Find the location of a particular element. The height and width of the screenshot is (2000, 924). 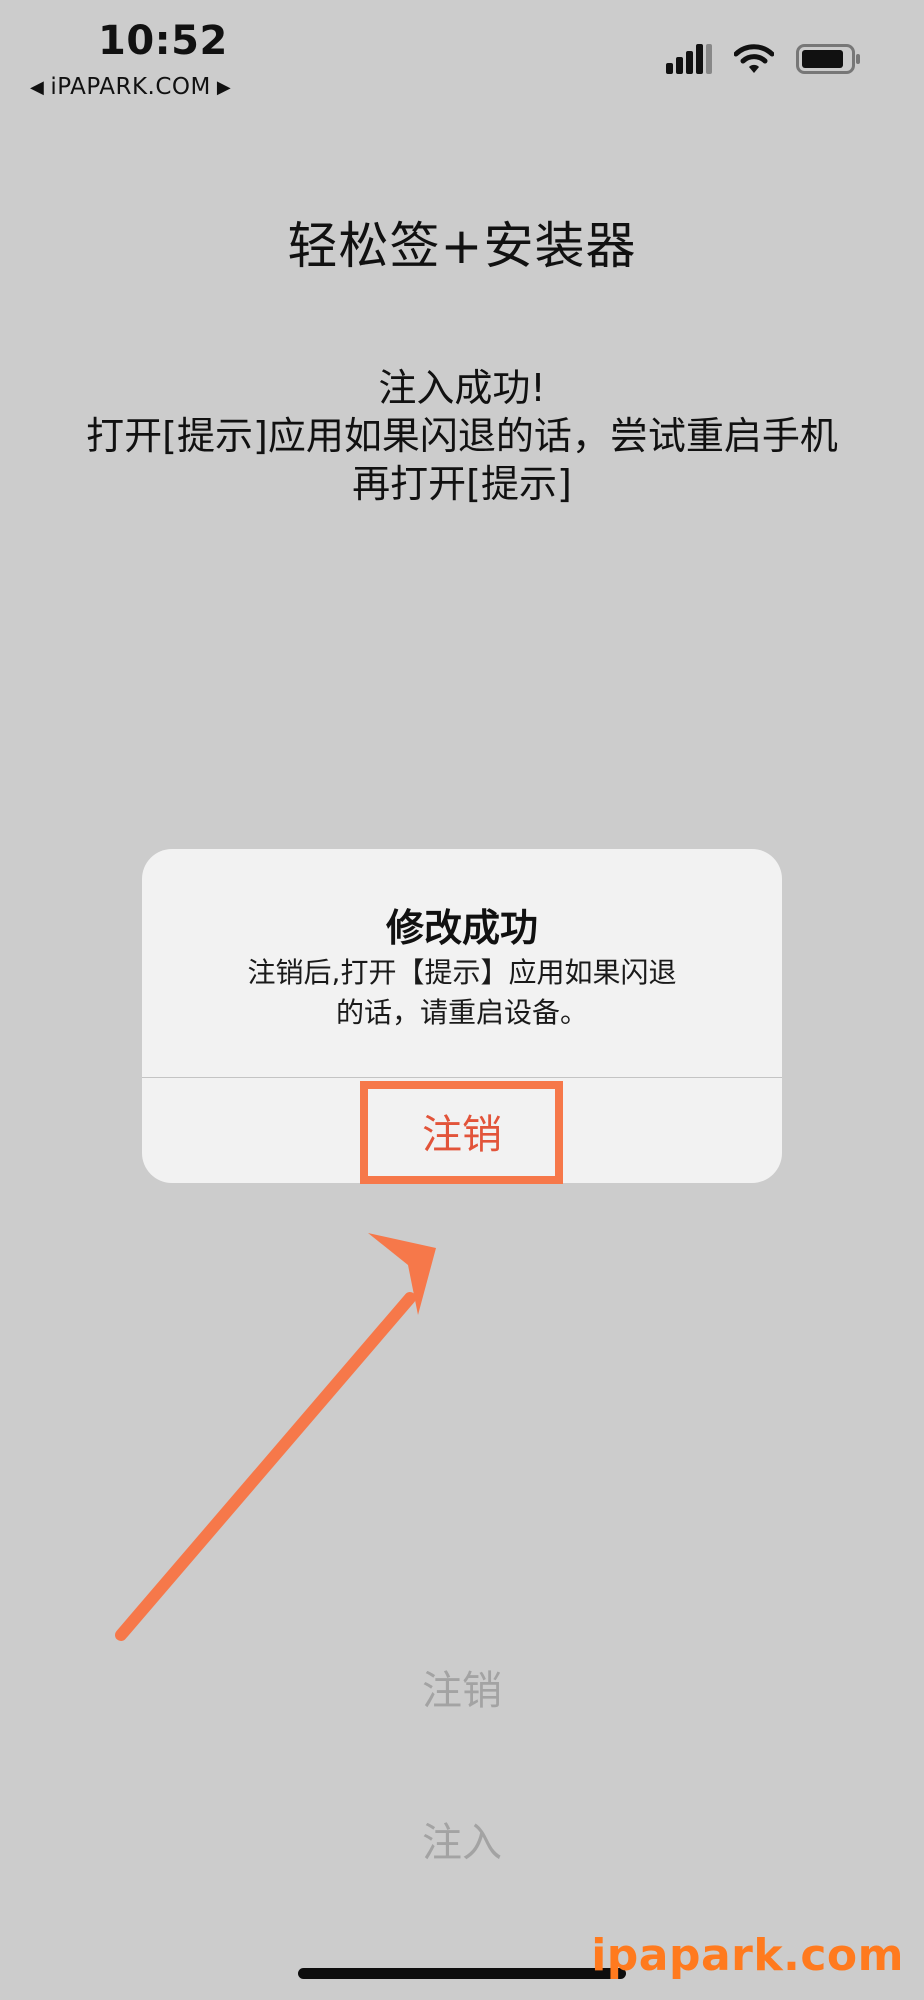

inject-status-message: 注入成功! 打开[提示]应用如果闪退的话，尝试重启手机 再打开[提示] is located at coordinates (462, 436).